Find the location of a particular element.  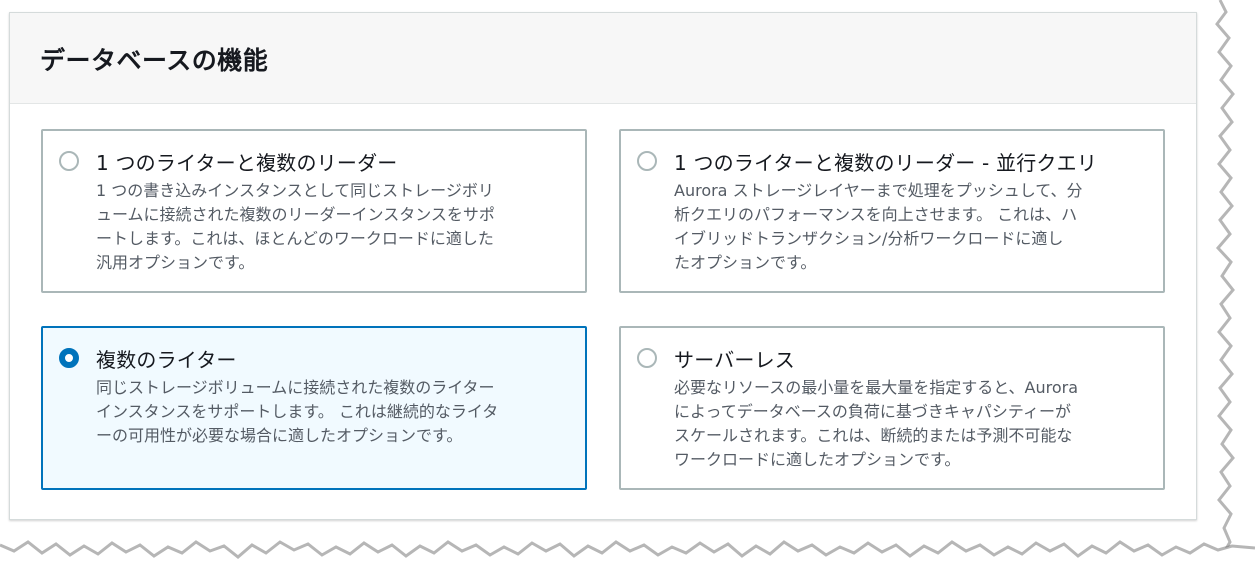

option-description-line: 析クエリのパフォーマンスを向上させます。 これは、ハ is located at coordinates (876, 214).